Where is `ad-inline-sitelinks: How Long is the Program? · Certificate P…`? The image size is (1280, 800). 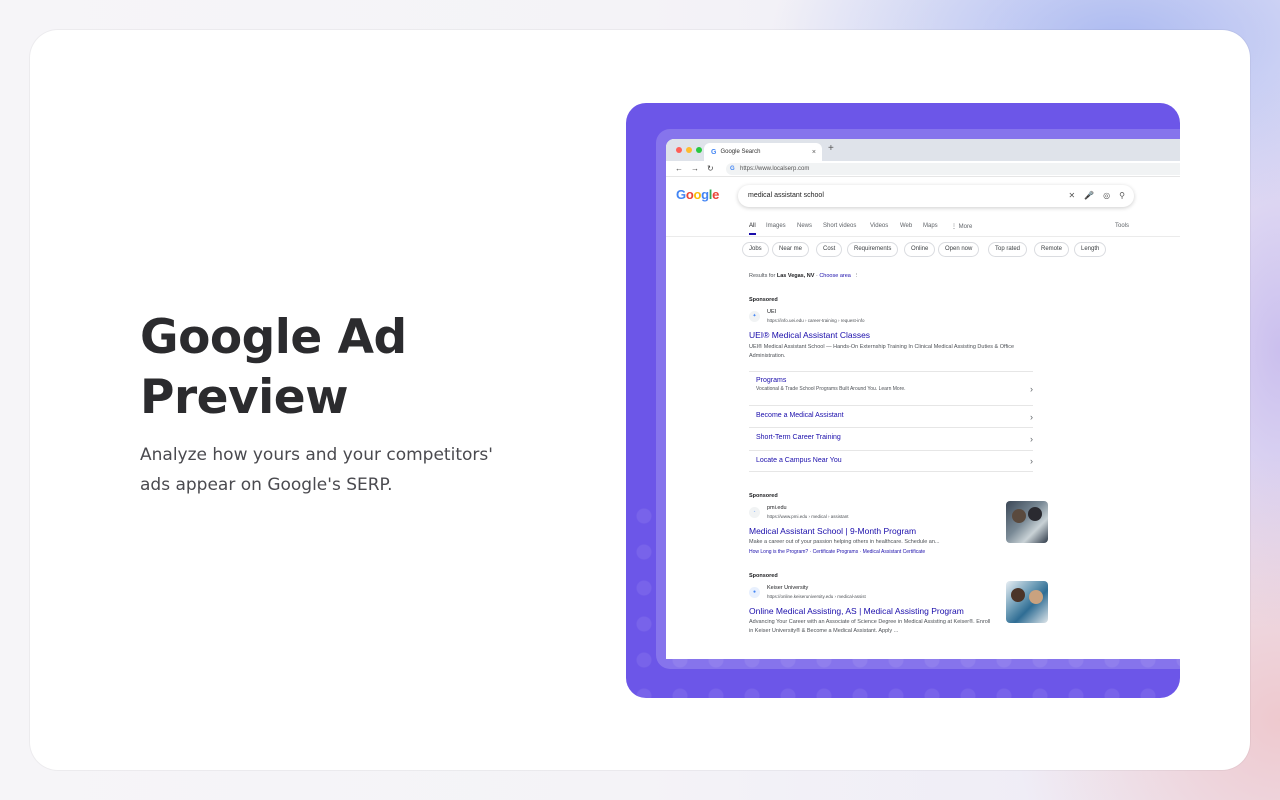 ad-inline-sitelinks: How Long is the Program? · Certificate P… is located at coordinates (837, 552).